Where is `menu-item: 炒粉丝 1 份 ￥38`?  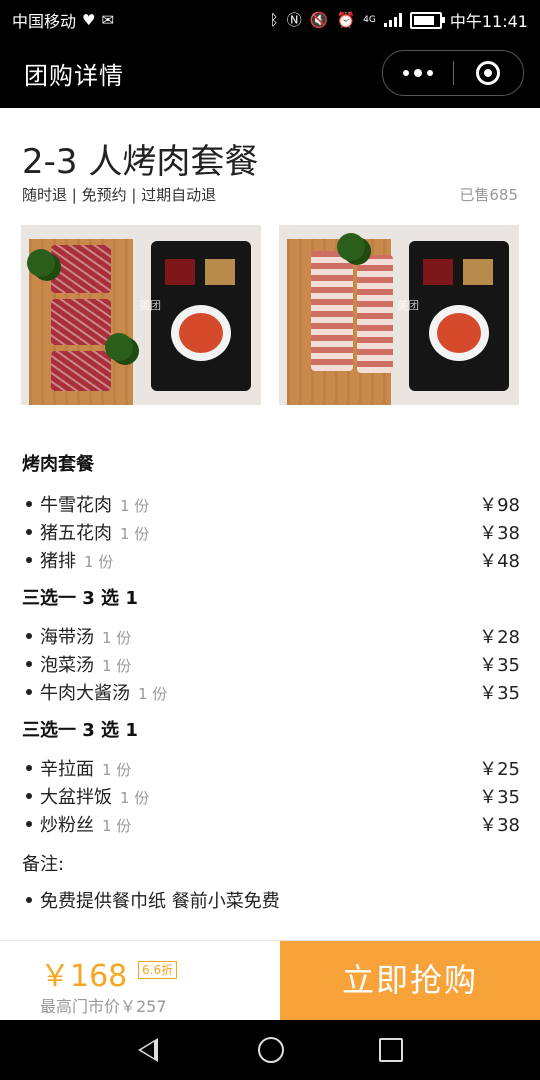 menu-item: 炒粉丝 1 份 ￥38 is located at coordinates (271, 826).